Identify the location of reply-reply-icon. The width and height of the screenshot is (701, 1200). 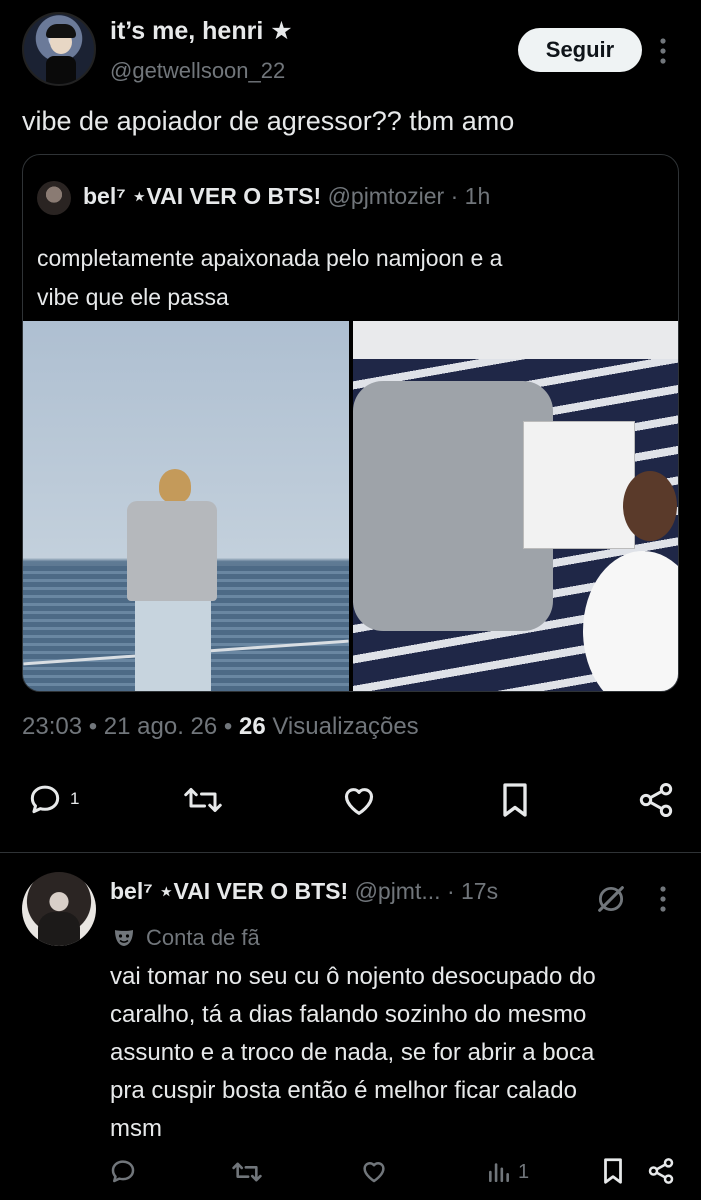
(123, 1171).